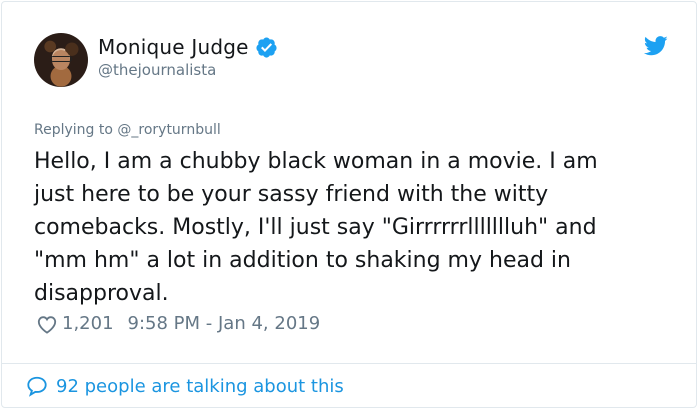 The height and width of the screenshot is (411, 700). What do you see at coordinates (47, 324) in the screenshot?
I see `heart-icon` at bounding box center [47, 324].